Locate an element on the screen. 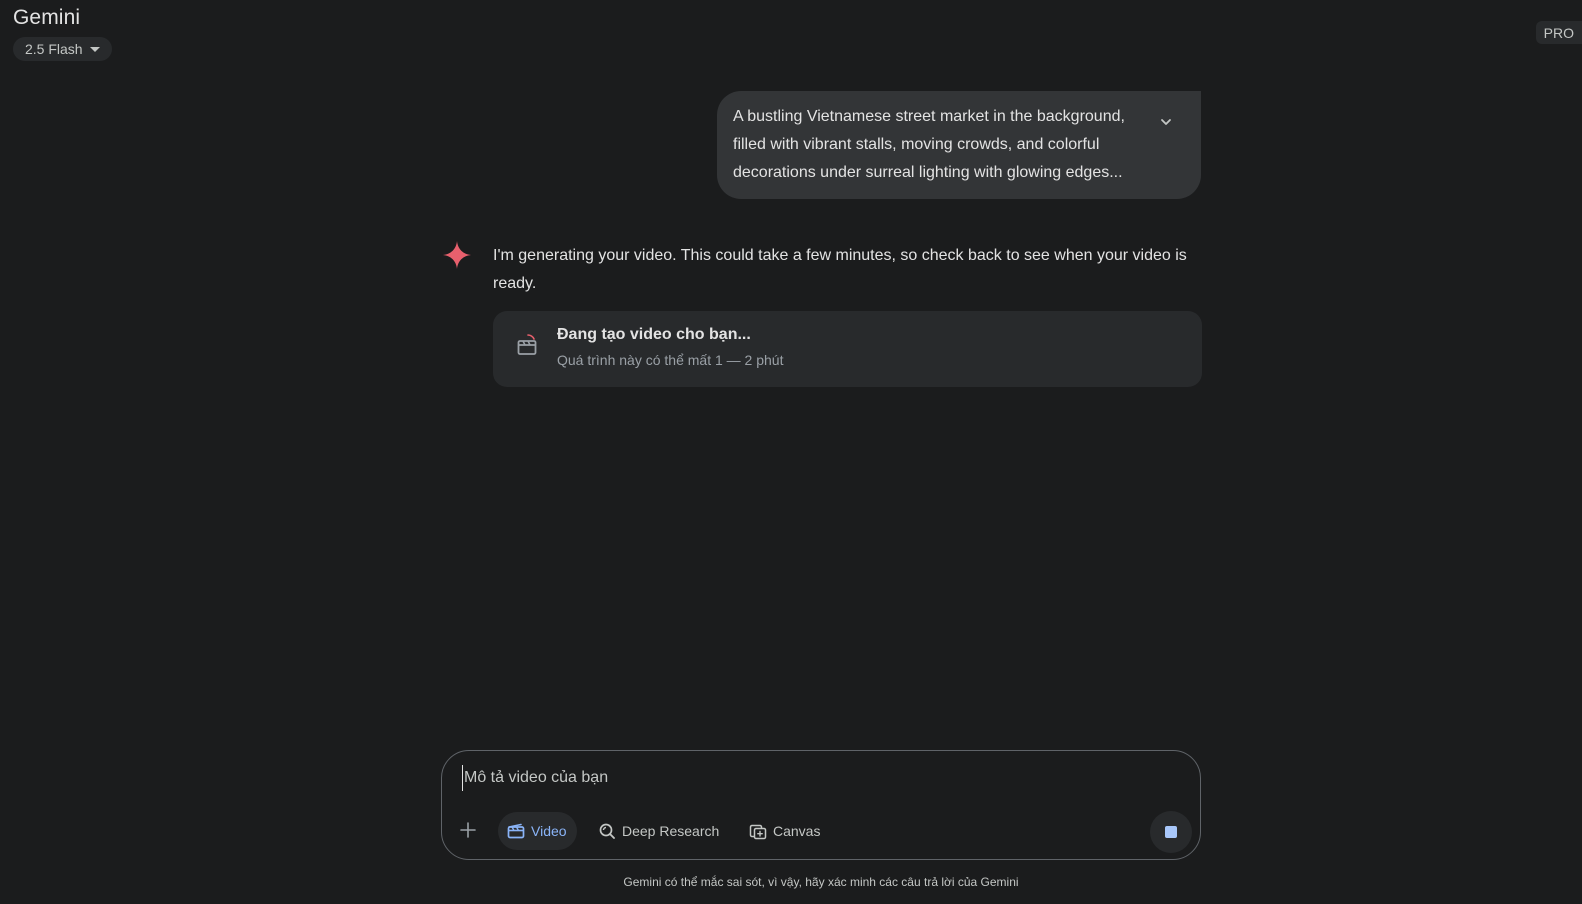  plus-icon is located at coordinates (468, 830).